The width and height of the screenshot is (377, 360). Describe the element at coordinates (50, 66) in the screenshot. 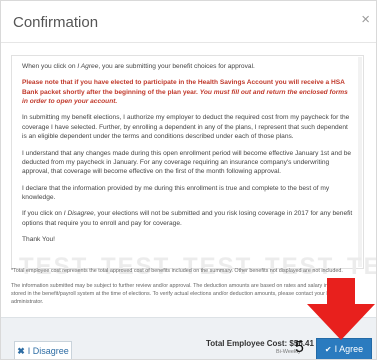

I see `intro-text: When you click on` at that location.